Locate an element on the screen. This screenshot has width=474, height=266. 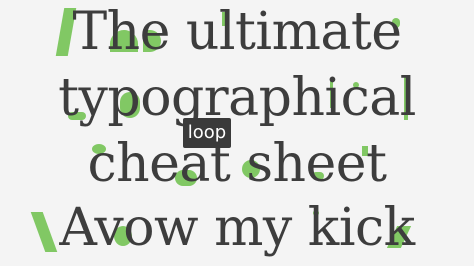
headline-line-3: cheat sheet is located at coordinates (237, 164).